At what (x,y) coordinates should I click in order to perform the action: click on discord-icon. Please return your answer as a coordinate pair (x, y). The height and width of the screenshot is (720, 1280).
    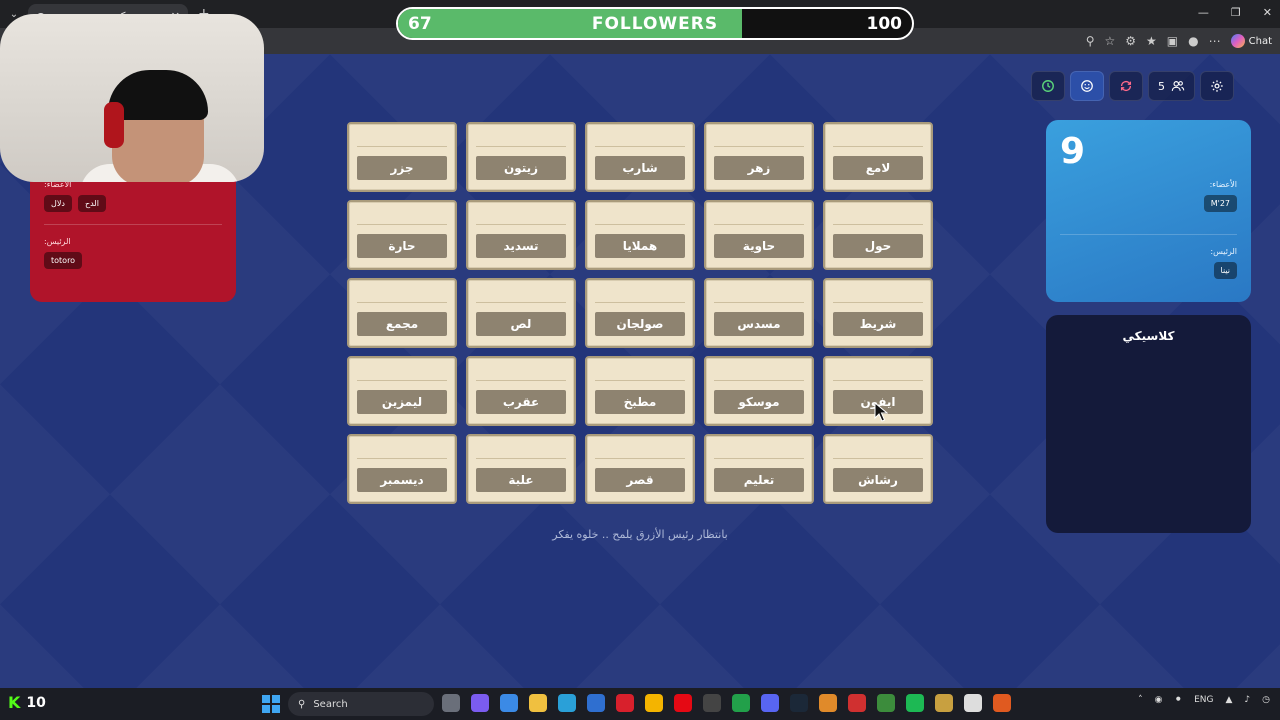
    Looking at the image, I should click on (770, 703).